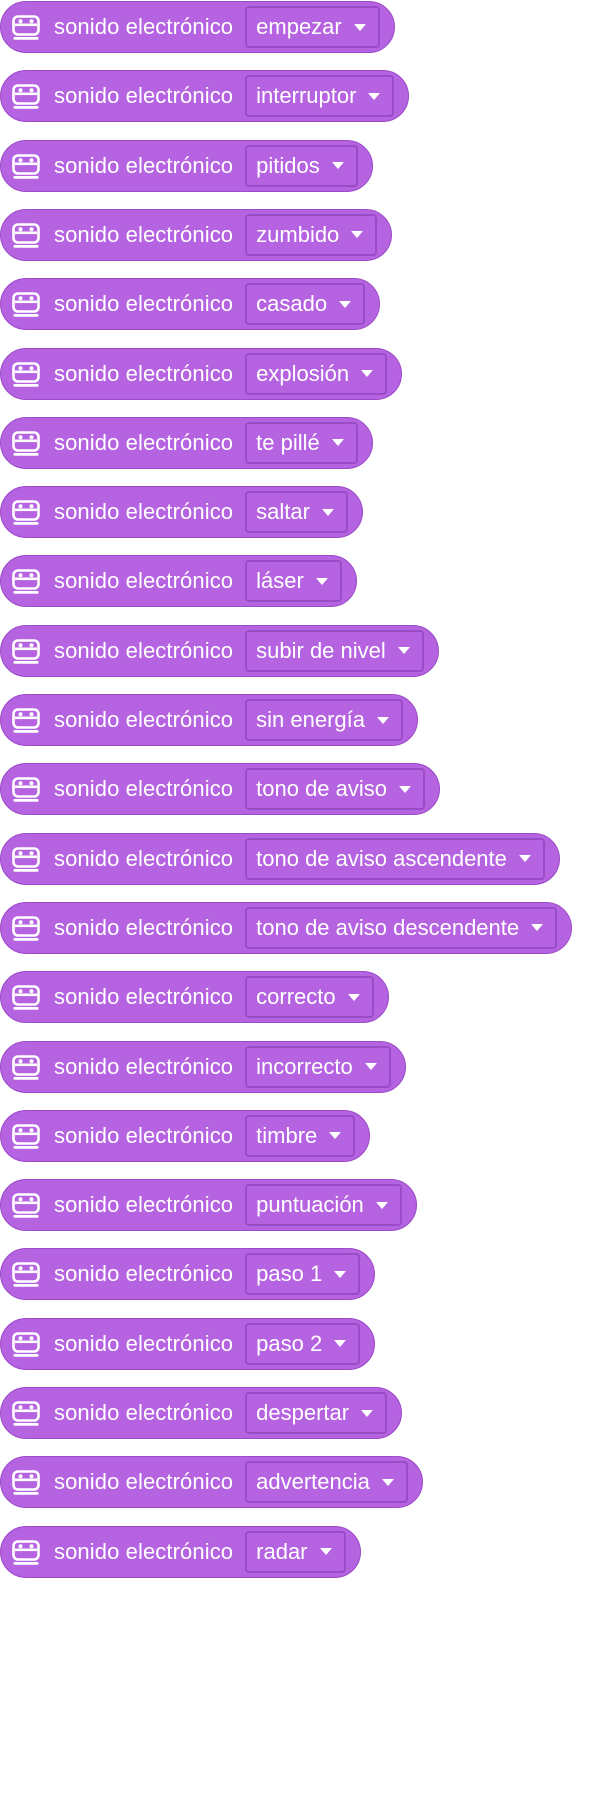 This screenshot has width=603, height=1798. Describe the element at coordinates (313, 1482) in the screenshot. I see `dropdown-value: advertencia` at that location.